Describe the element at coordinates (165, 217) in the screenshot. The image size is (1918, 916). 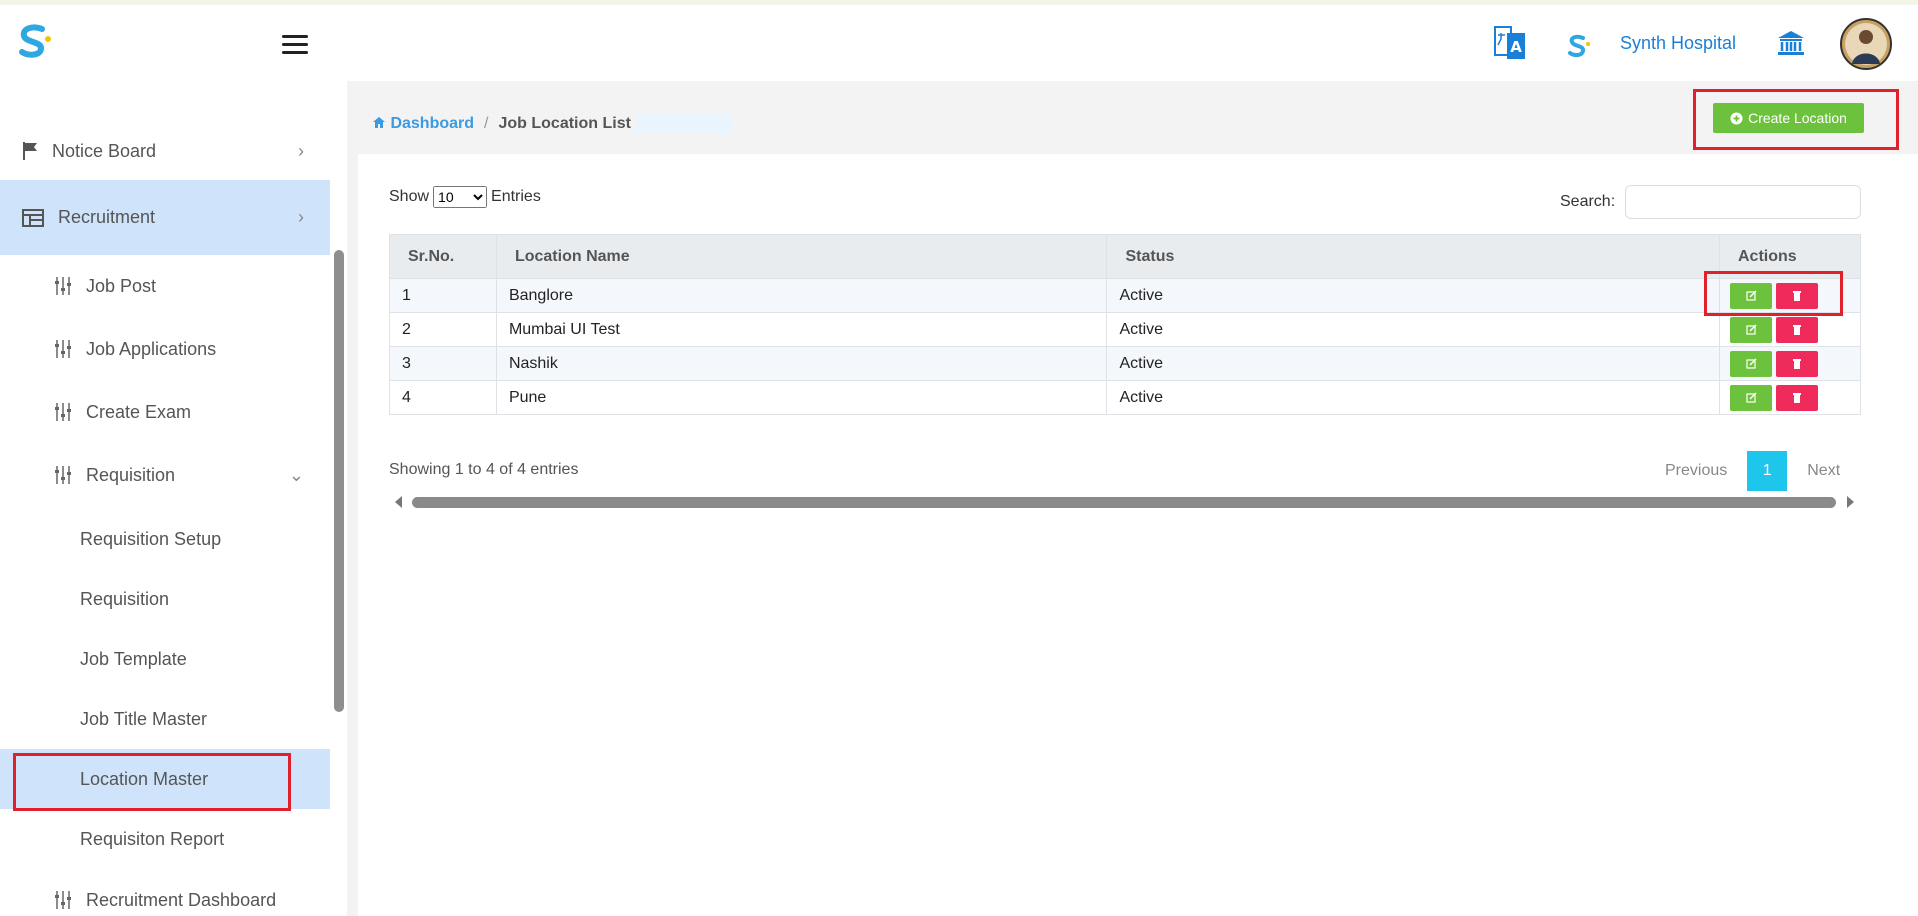
I see `sidebar-item-recruitment: Recruitment ›` at that location.